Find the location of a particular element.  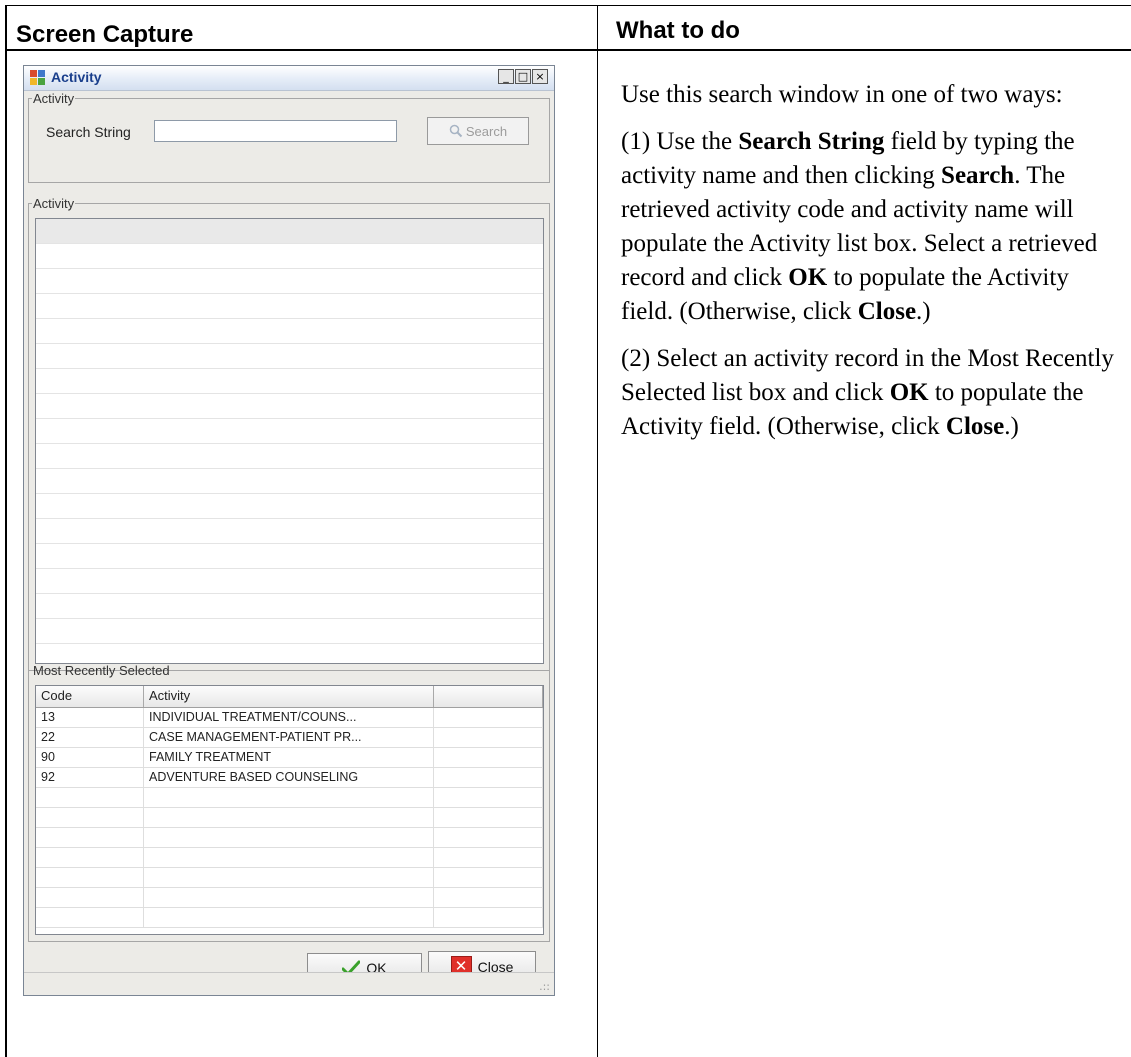

status-bar: .:: is located at coordinates (289, 983).